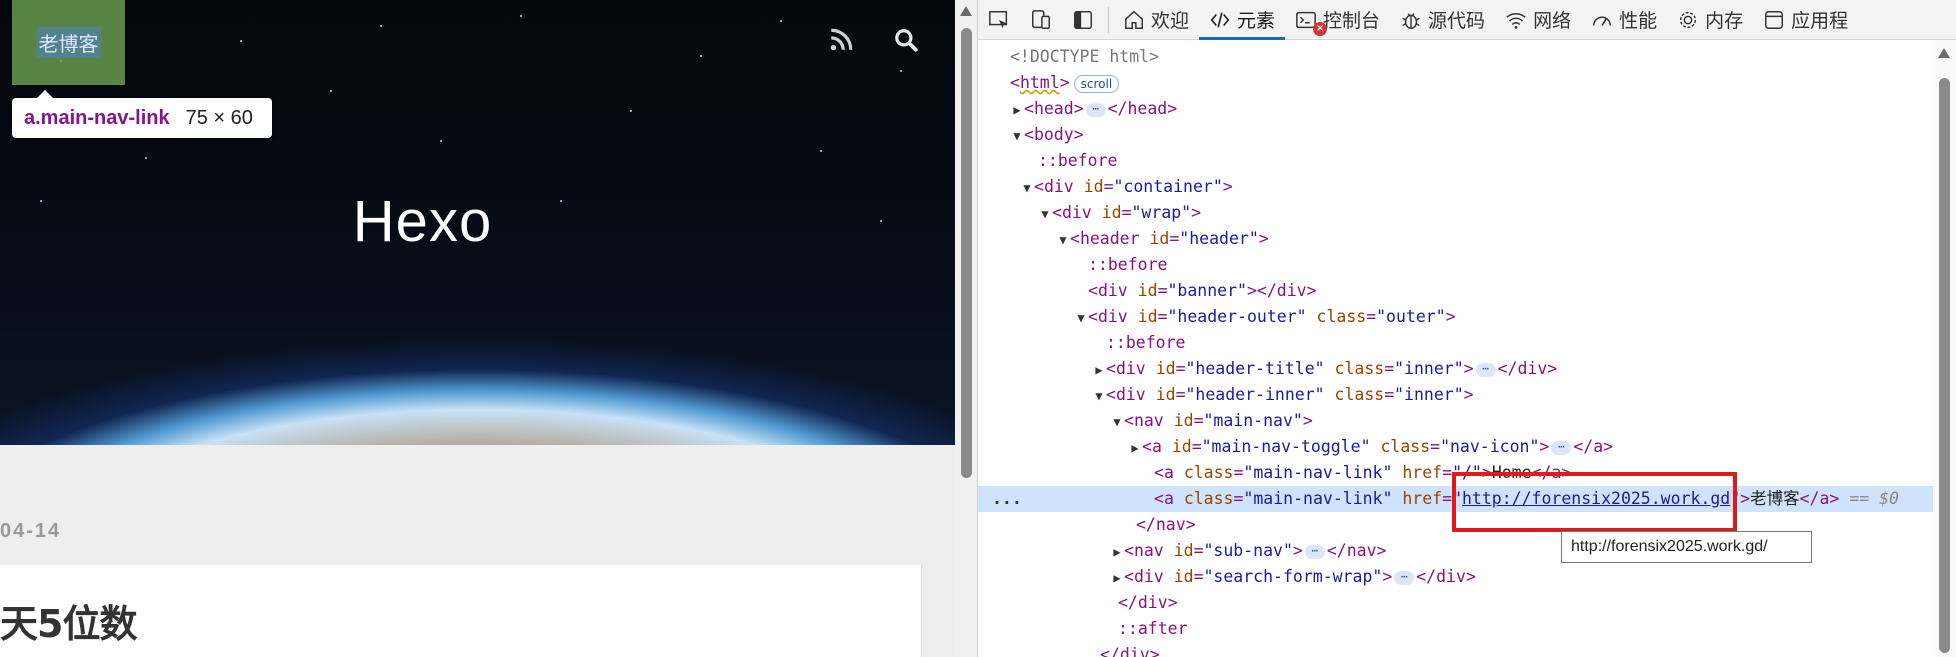 The image size is (1956, 657). I want to click on device-emulation-button, so click(1041, 20).